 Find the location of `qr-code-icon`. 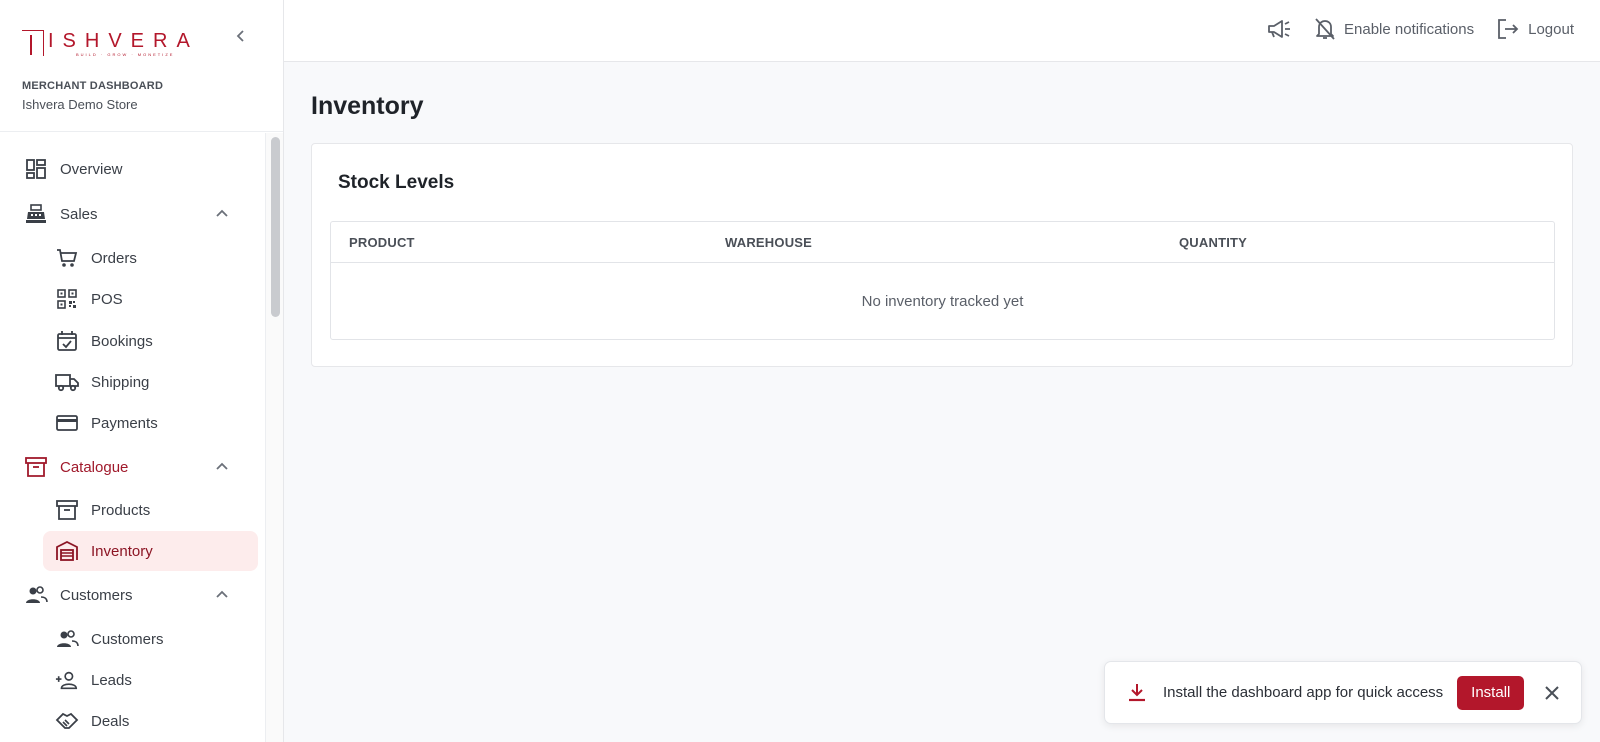

qr-code-icon is located at coordinates (67, 299).